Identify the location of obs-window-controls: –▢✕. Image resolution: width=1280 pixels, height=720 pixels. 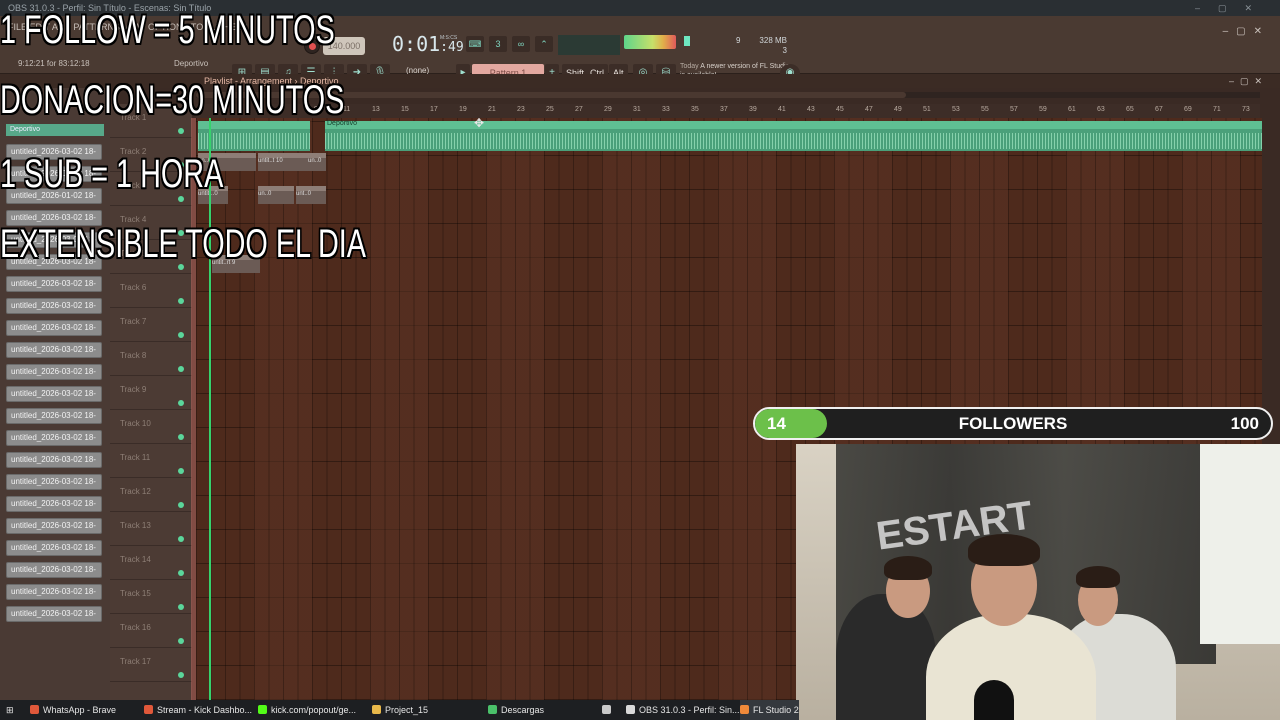
(1232, 8).